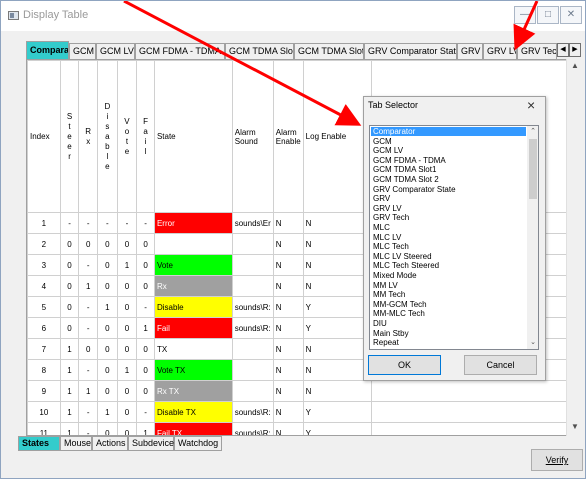  I want to click on listbox-item: GRV Comparator State, so click(448, 189).